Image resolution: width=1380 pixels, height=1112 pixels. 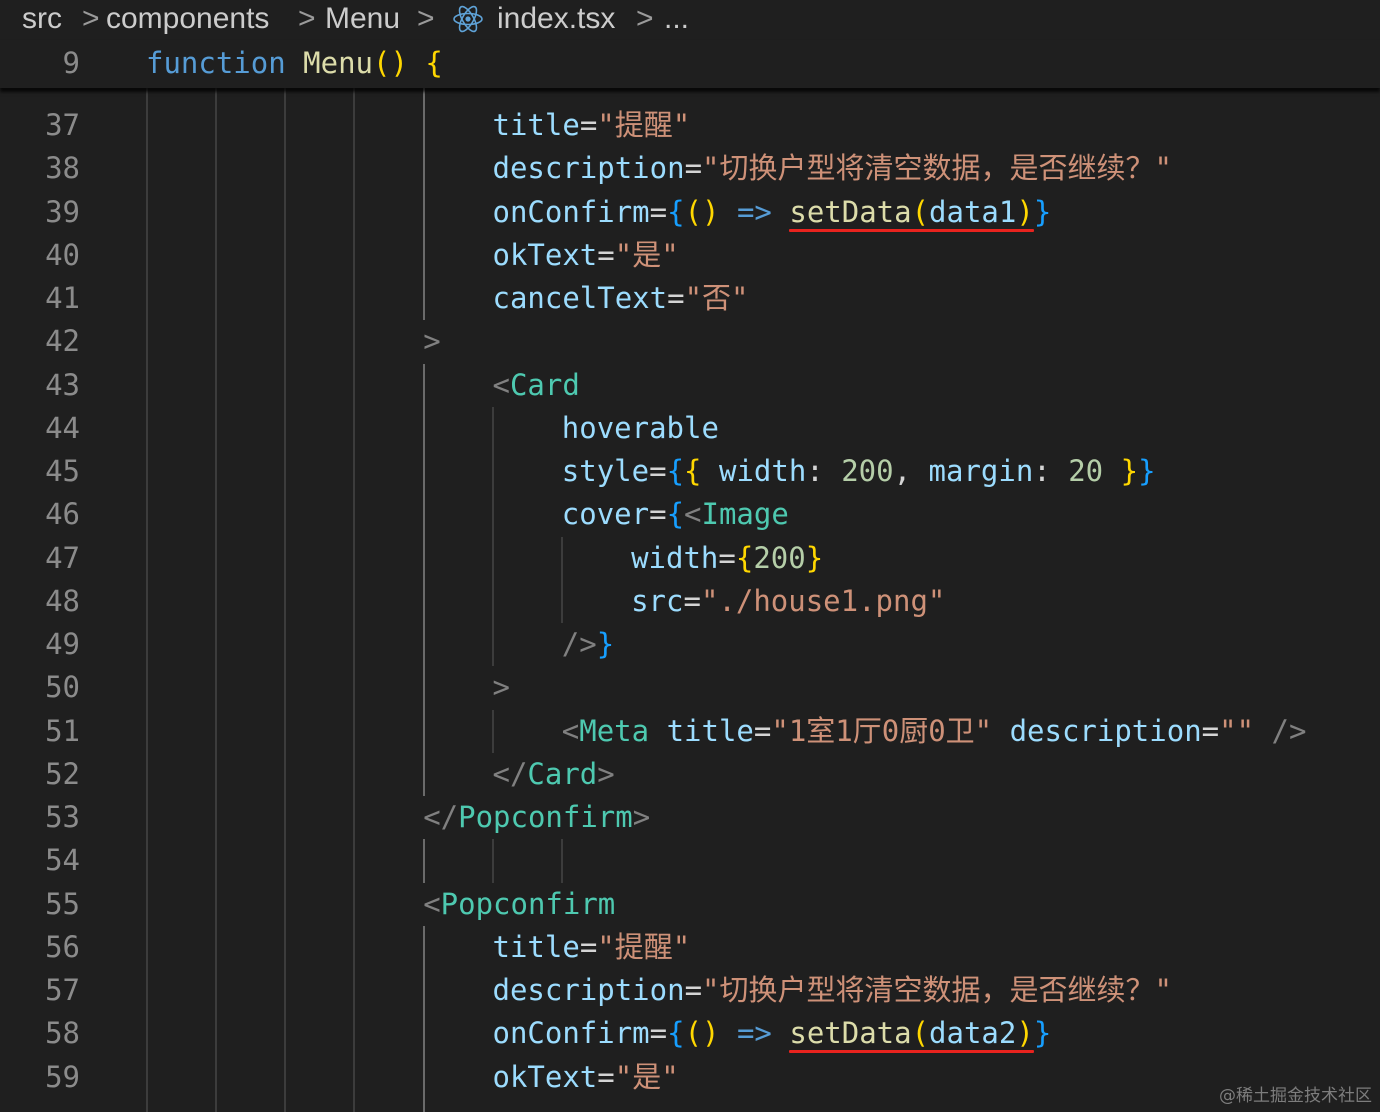 What do you see at coordinates (544, 384) in the screenshot?
I see `code-token: Card` at bounding box center [544, 384].